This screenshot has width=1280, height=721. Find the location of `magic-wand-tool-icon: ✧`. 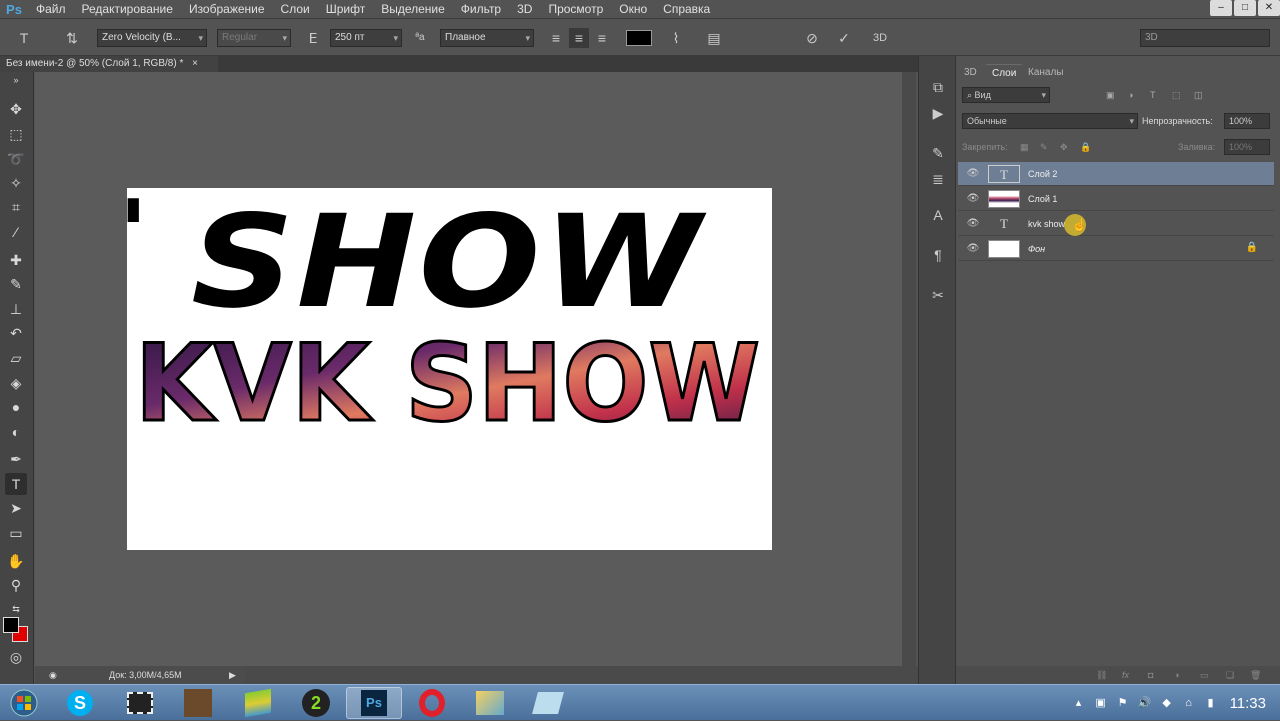

magic-wand-tool-icon: ✧ is located at coordinates (16, 183).